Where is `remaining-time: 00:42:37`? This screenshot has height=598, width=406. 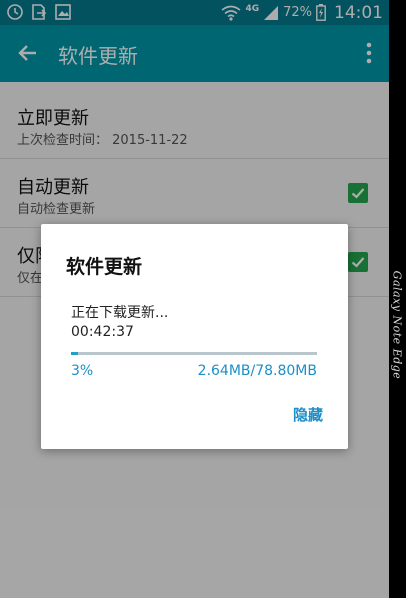 remaining-time: 00:42:37 is located at coordinates (102, 332).